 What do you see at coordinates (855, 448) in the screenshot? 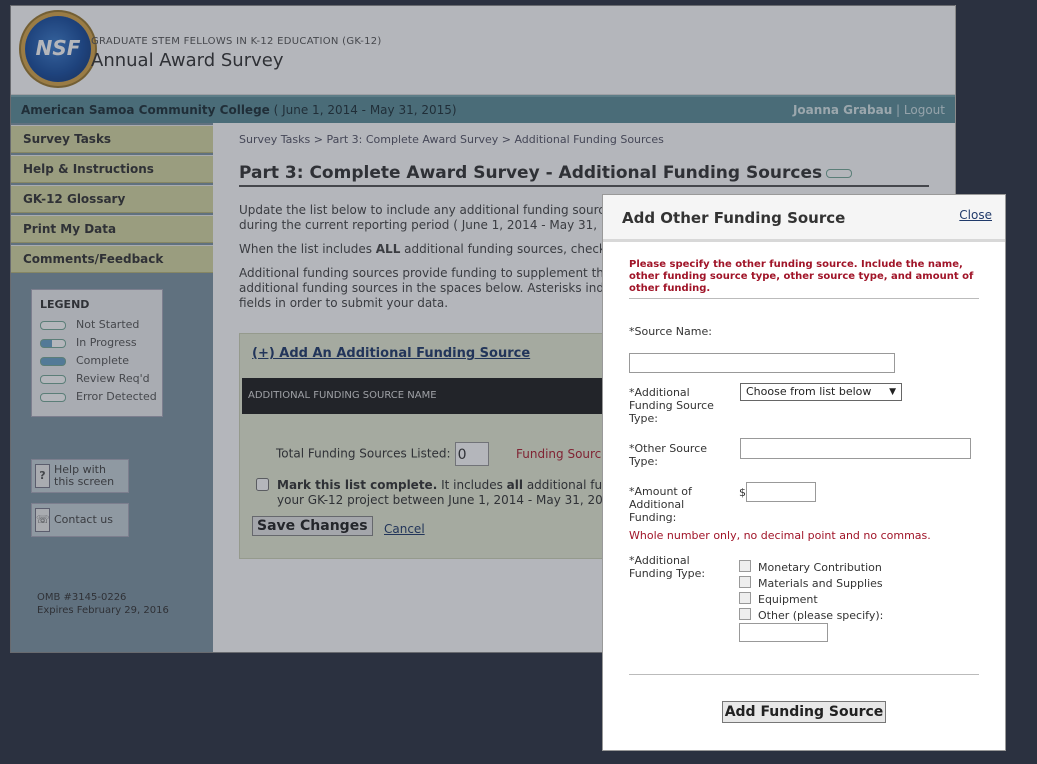
I see `other-source-type-input` at bounding box center [855, 448].